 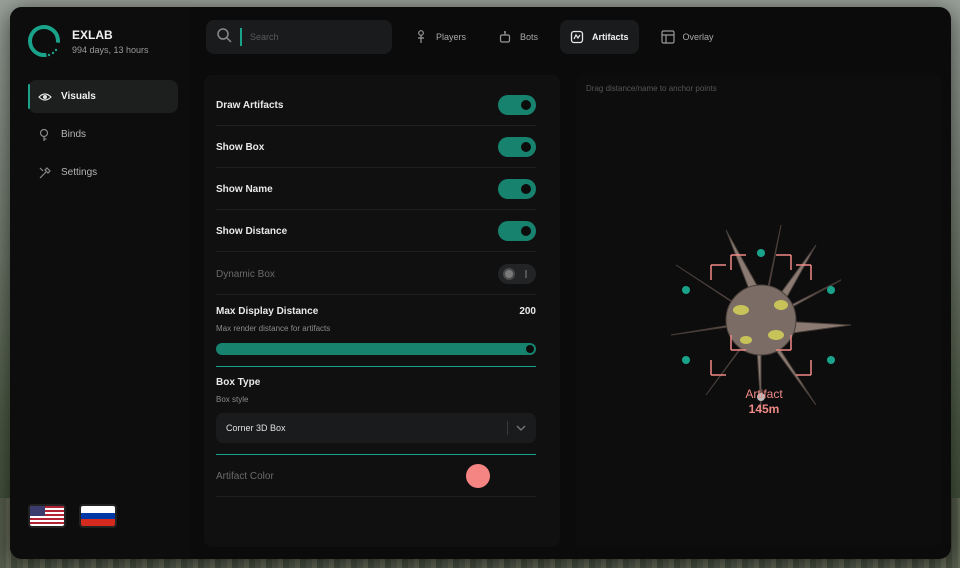 What do you see at coordinates (79, 172) in the screenshot?
I see `sidebar-item-label: Settings` at bounding box center [79, 172].